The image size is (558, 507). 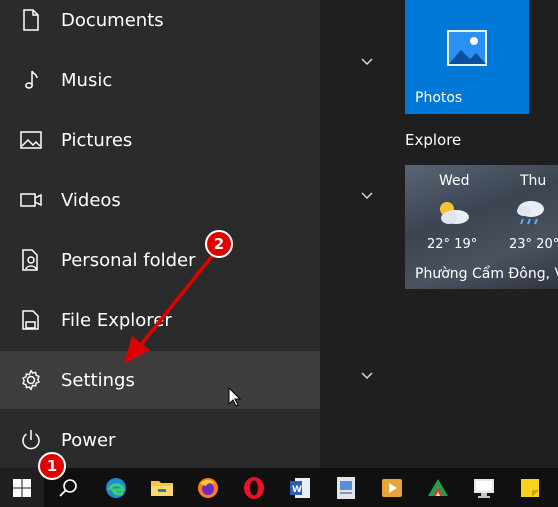 I want to click on partly-cloudy-icon, so click(x=454, y=213).